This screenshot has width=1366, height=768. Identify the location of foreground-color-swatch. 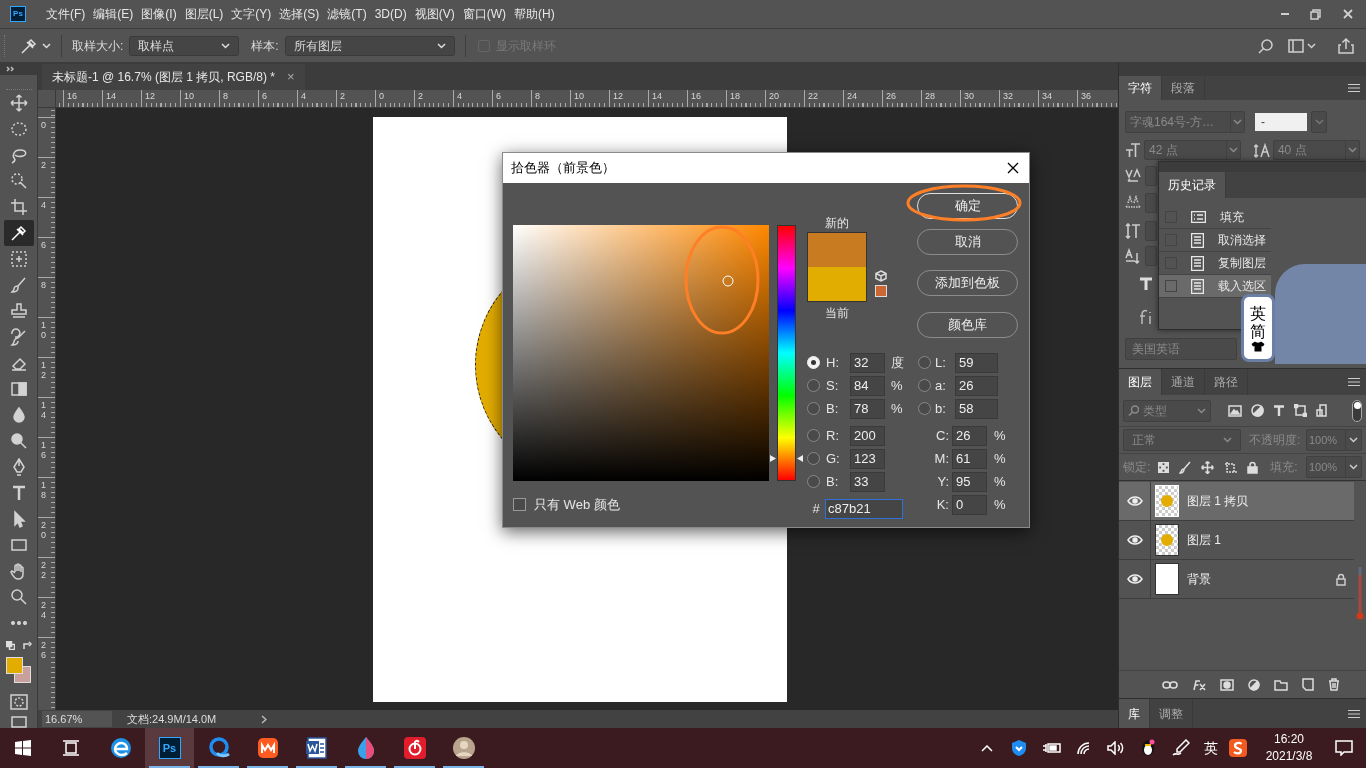
(14, 666).